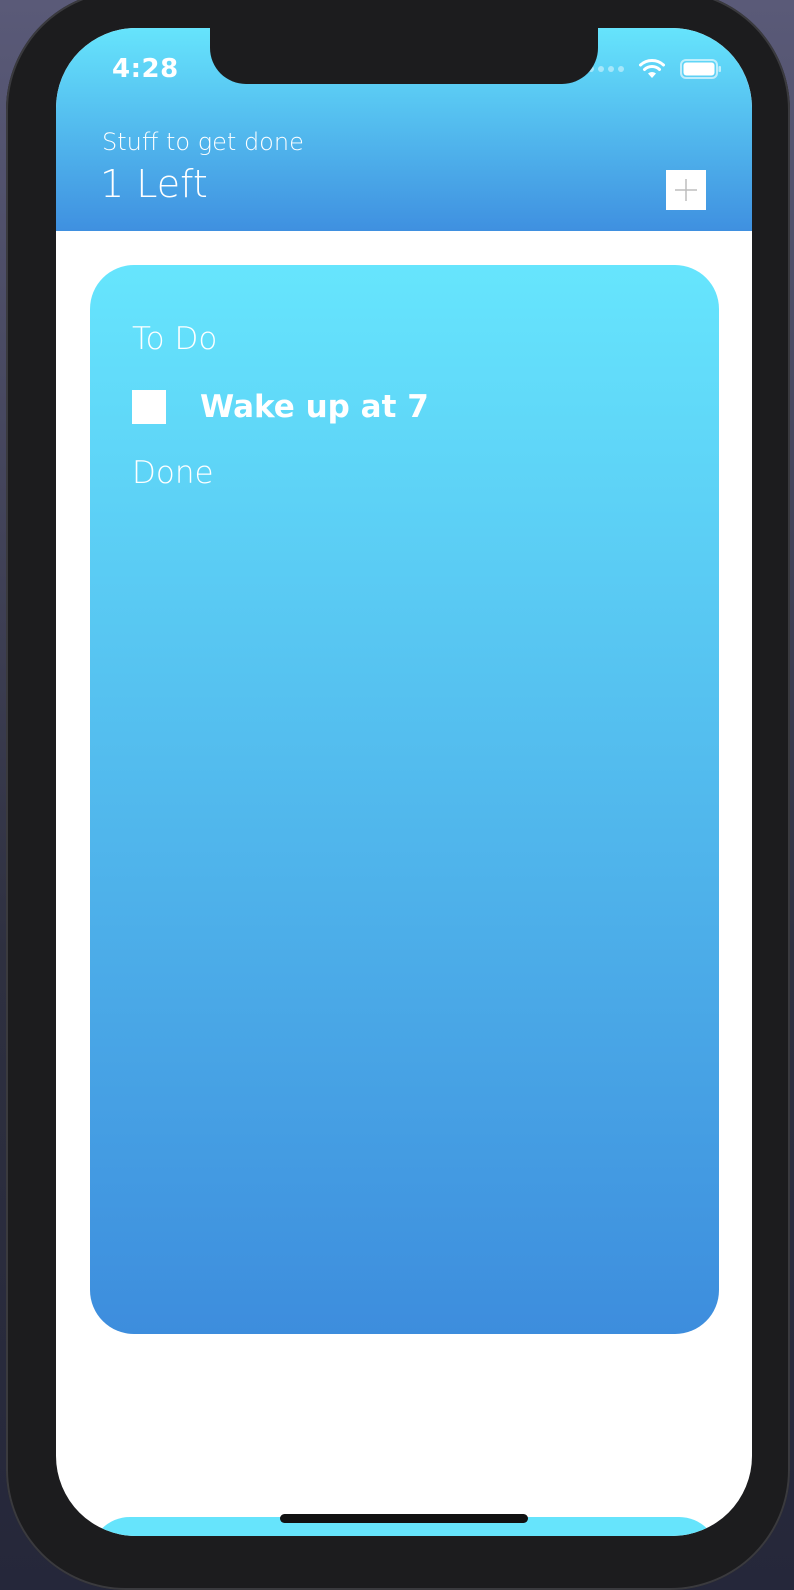  I want to click on status-indicators, so click(655, 69).